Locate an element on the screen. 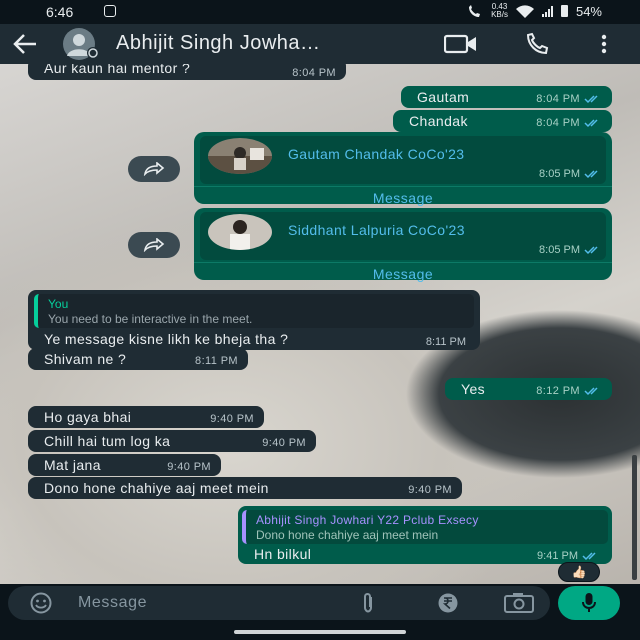 This screenshot has height=640, width=640. message-text: Shivam ne ? is located at coordinates (85, 359).